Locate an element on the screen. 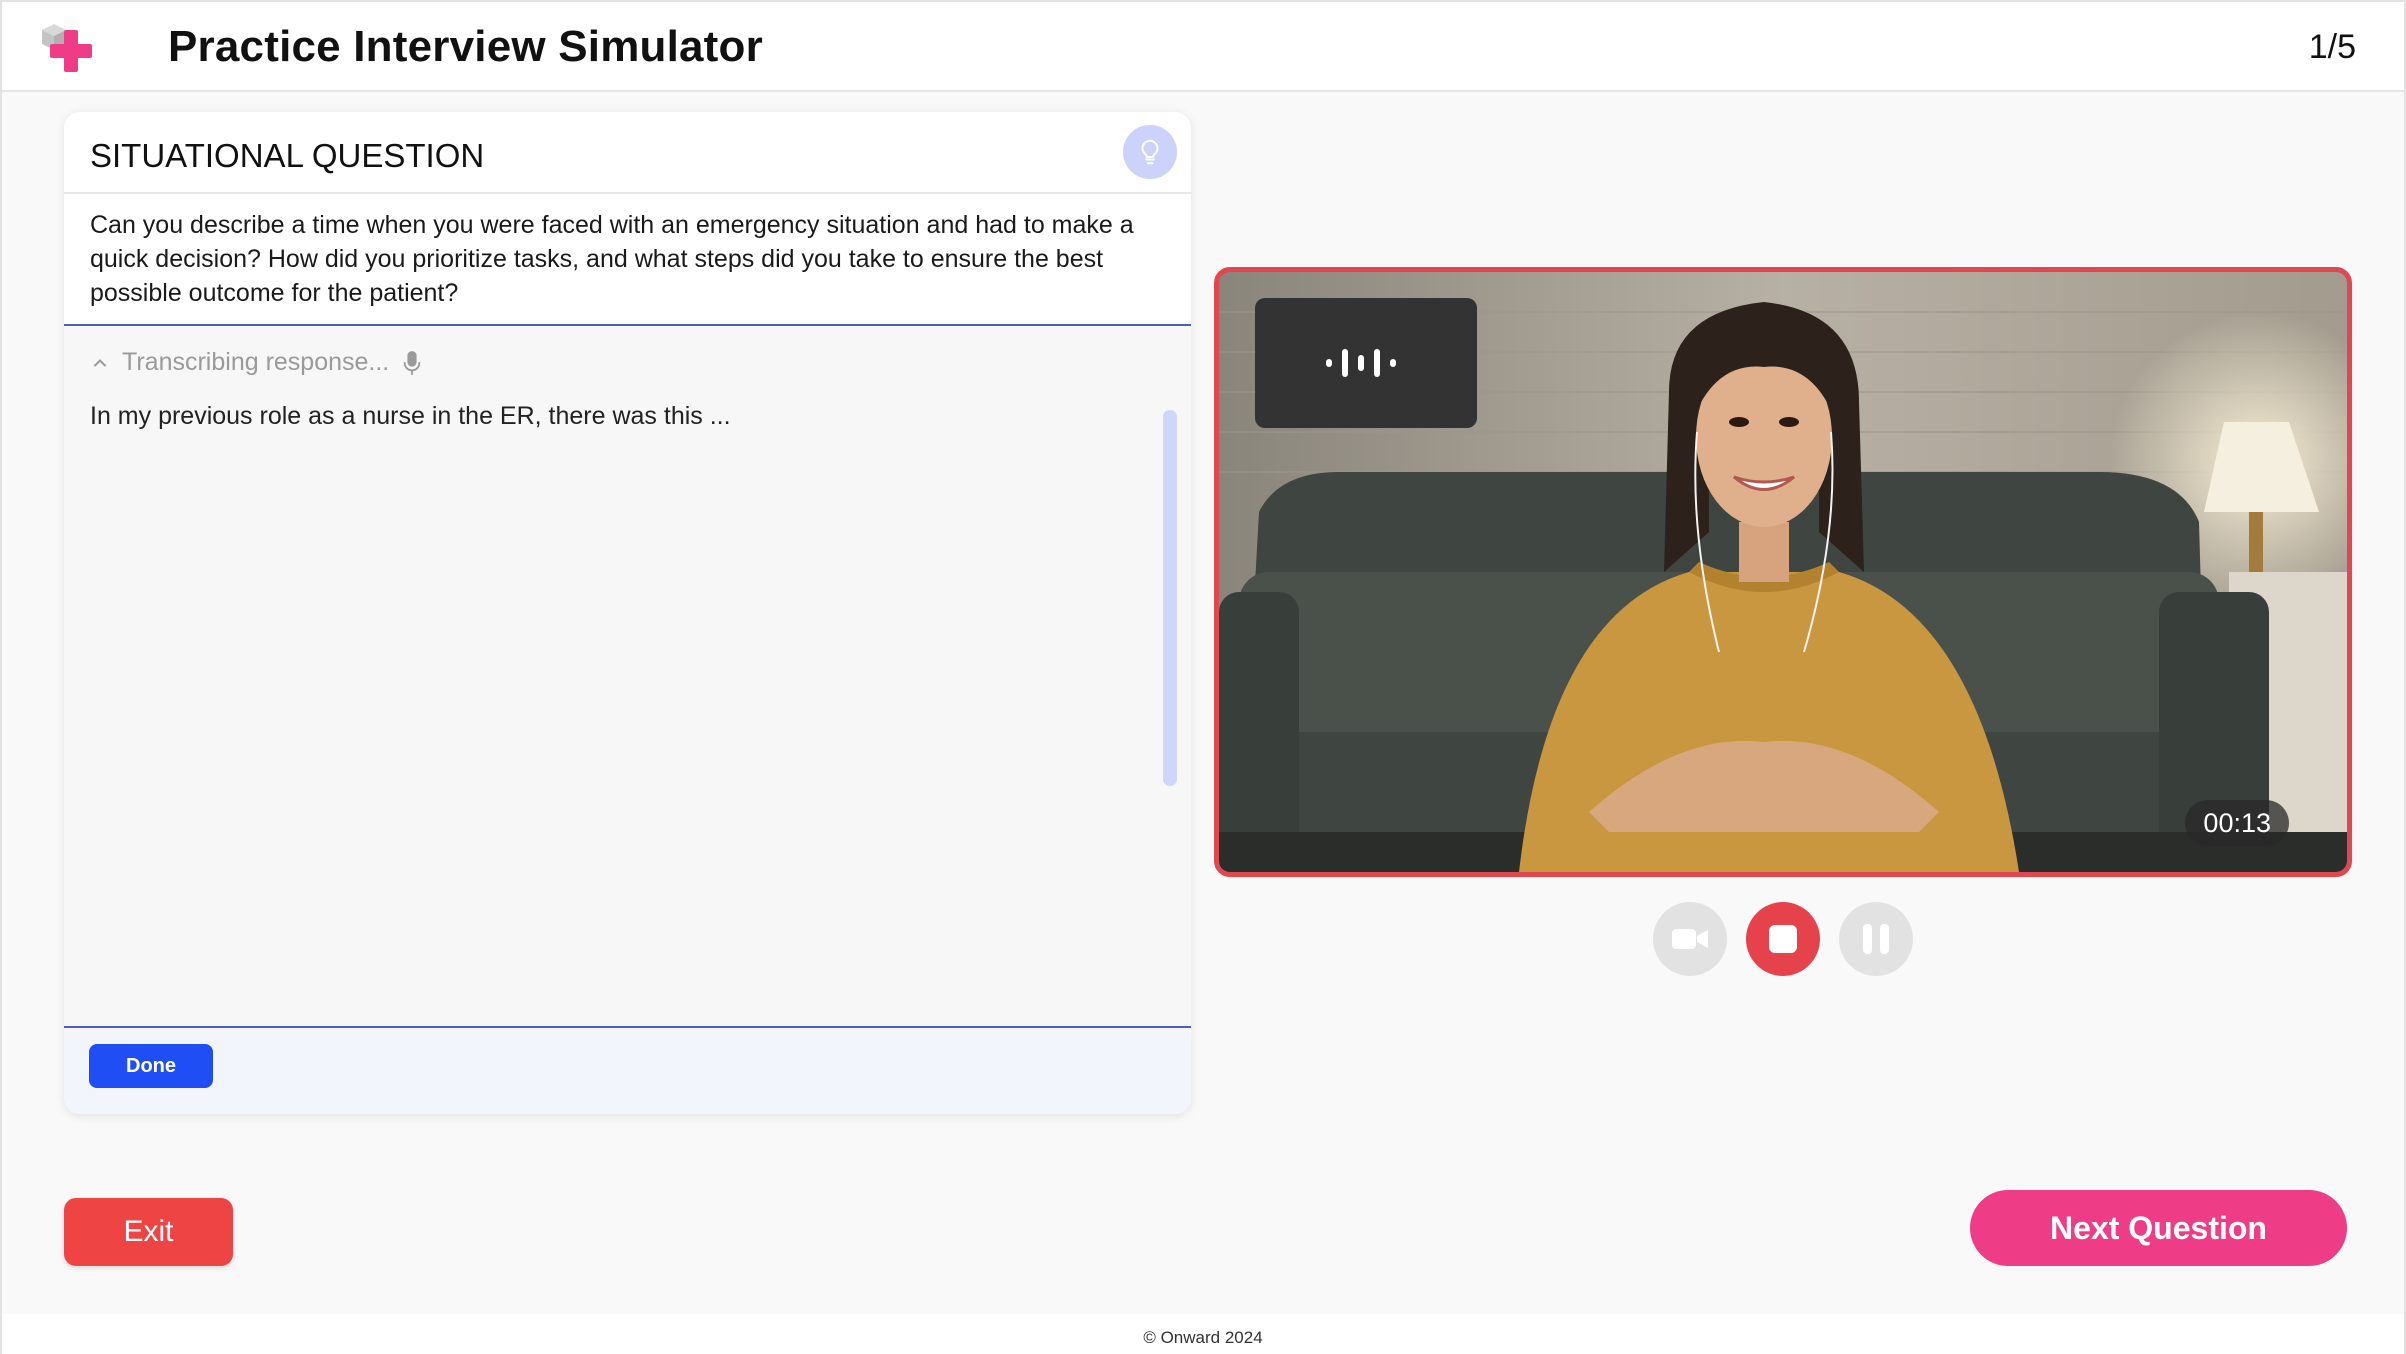 This screenshot has width=2406, height=1354. top-bar: Practice Interview Simulator 1/5 is located at coordinates (1203, 47).